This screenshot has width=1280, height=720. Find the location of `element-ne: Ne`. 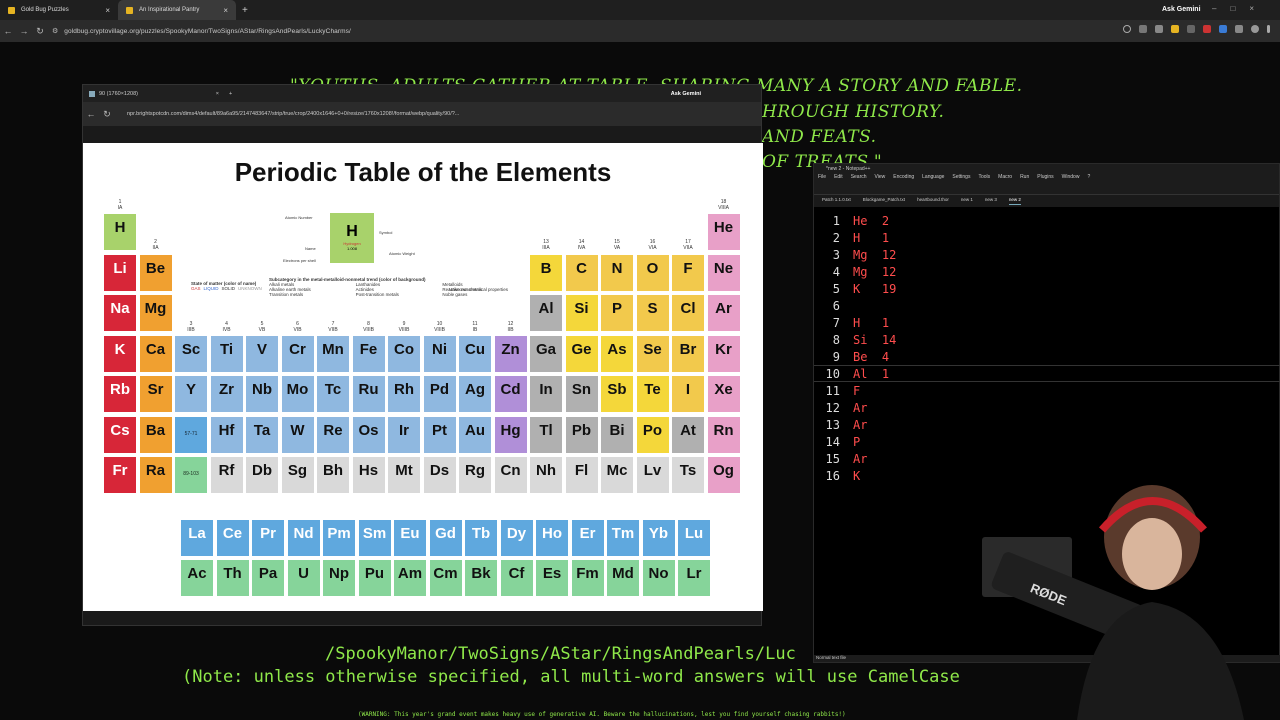

element-ne: Ne is located at coordinates (723, 272).